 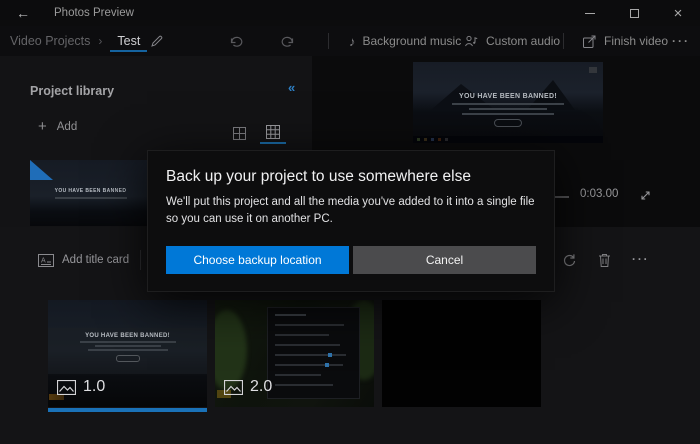 What do you see at coordinates (81, 387) in the screenshot?
I see `clip-label: 1.0` at bounding box center [81, 387].